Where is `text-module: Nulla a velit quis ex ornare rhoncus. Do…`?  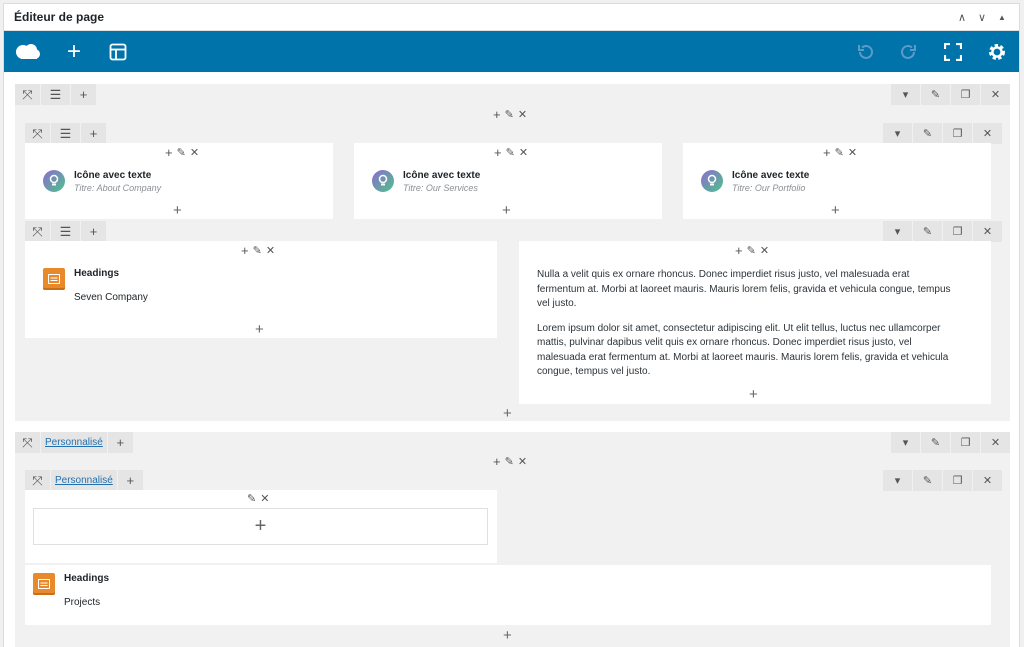
text-module: Nulla a velit quis ex ornare rhoncus. Do… is located at coordinates (747, 329).